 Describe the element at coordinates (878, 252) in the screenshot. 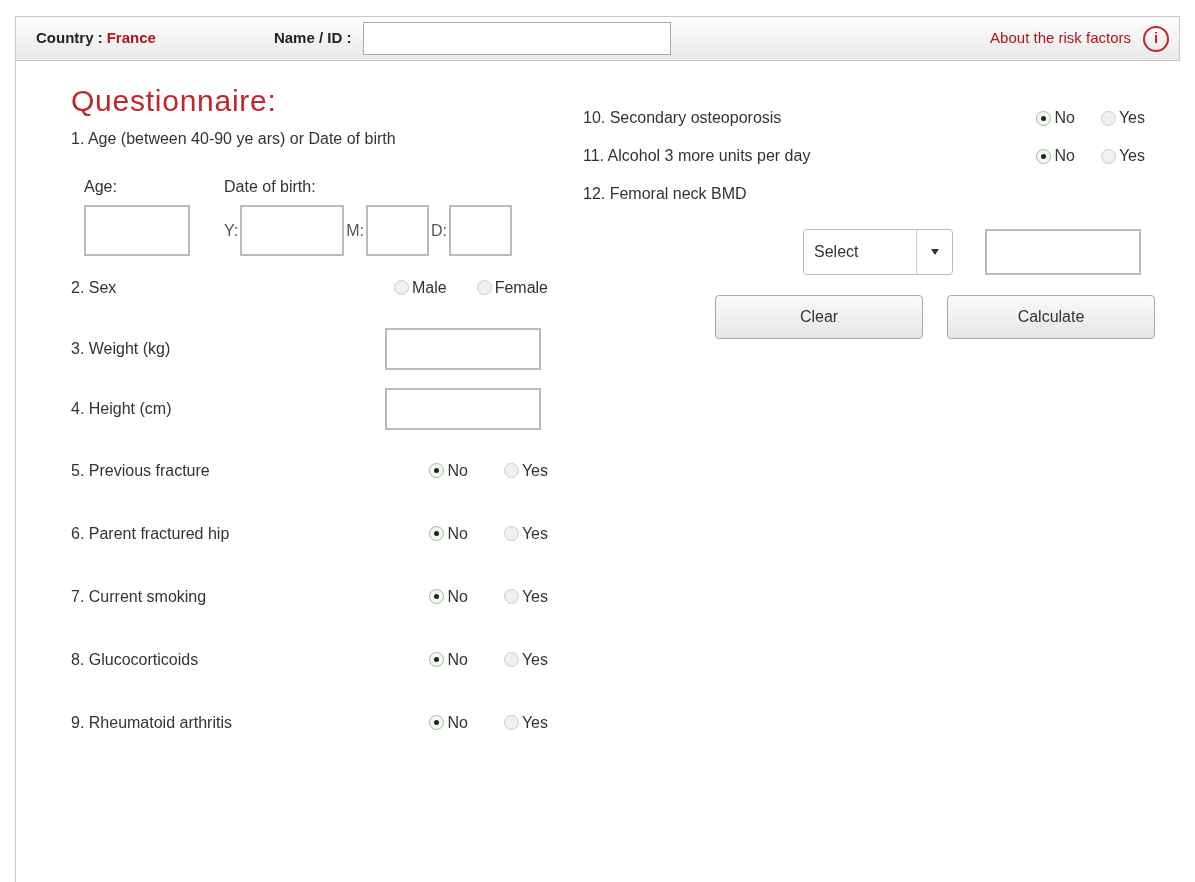

I see `select-dropdown: Select` at that location.